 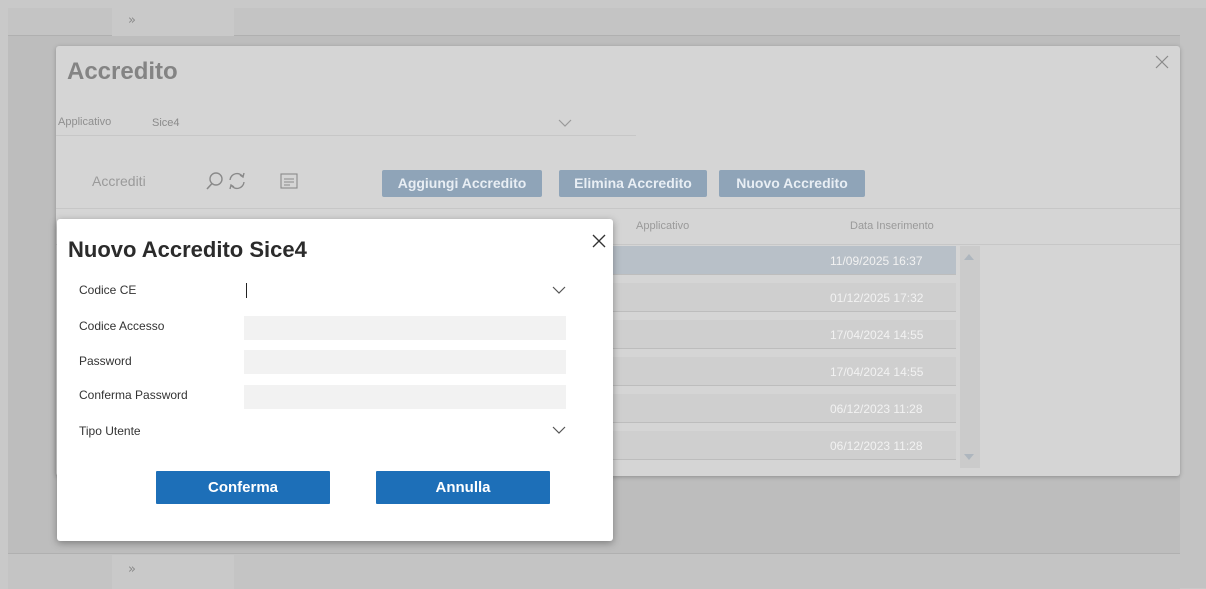 I want to click on background-right-panel, so click(x=1193, y=298).